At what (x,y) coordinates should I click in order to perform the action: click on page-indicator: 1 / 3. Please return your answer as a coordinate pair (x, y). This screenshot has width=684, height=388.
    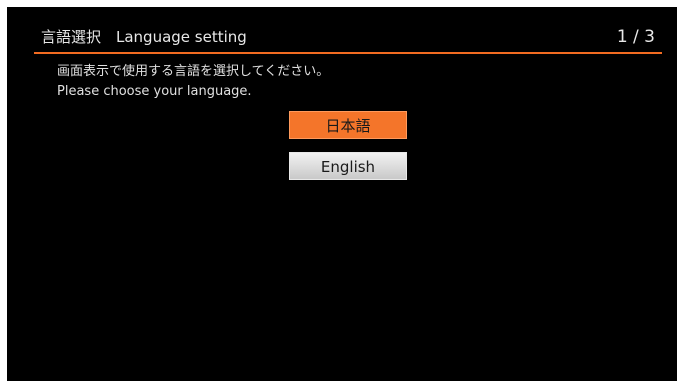
    Looking at the image, I should click on (635, 37).